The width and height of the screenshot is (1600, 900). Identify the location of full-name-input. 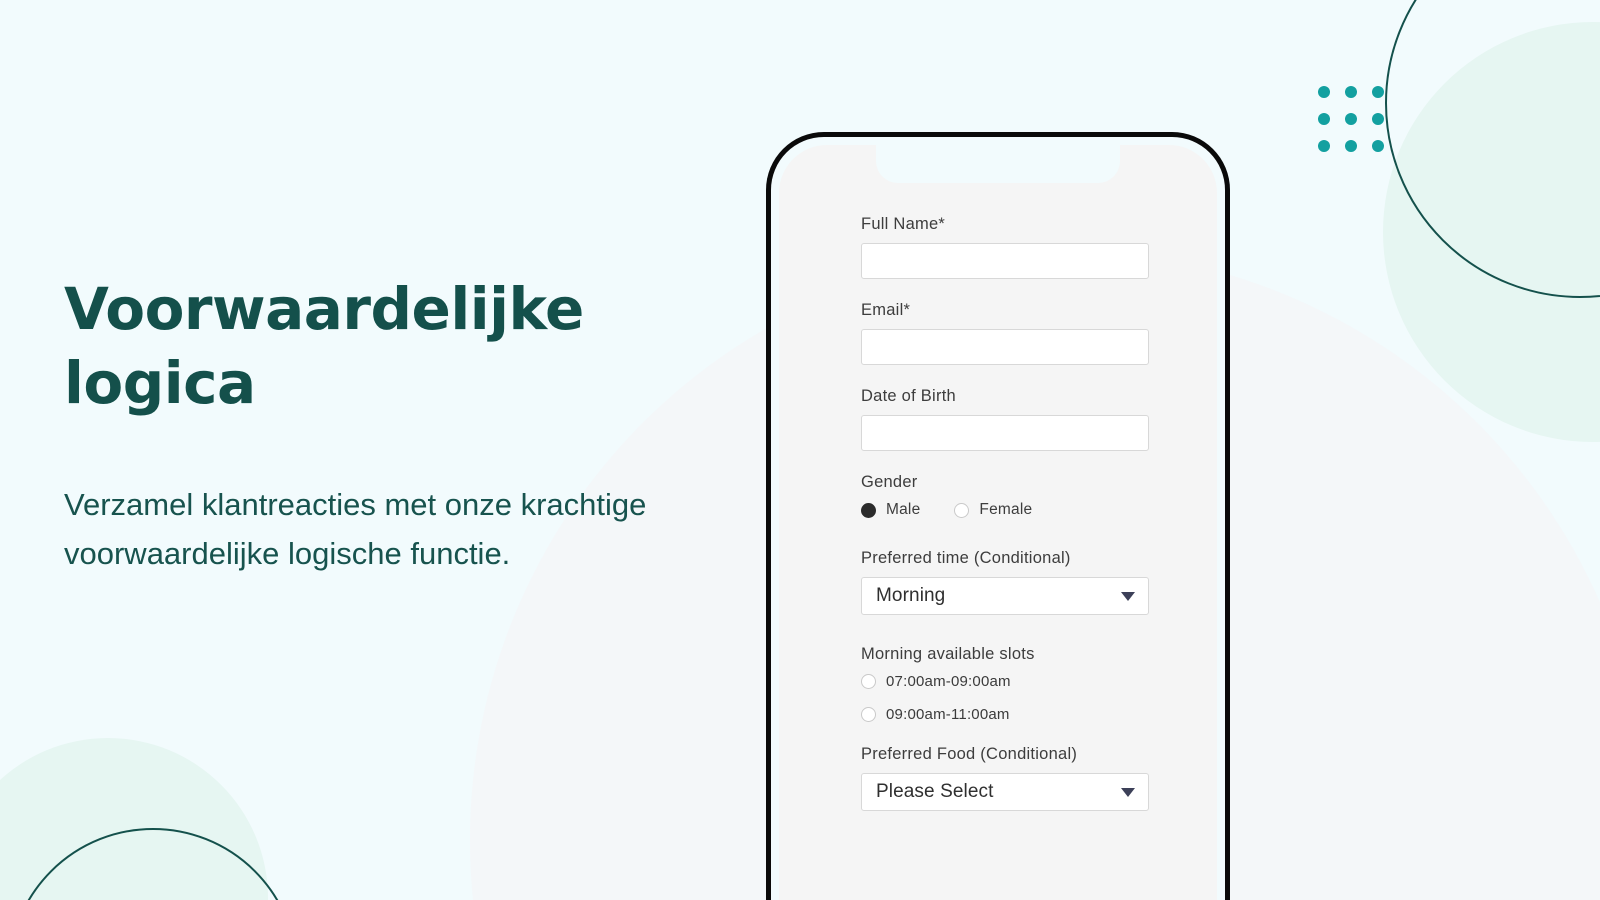
(1005, 261).